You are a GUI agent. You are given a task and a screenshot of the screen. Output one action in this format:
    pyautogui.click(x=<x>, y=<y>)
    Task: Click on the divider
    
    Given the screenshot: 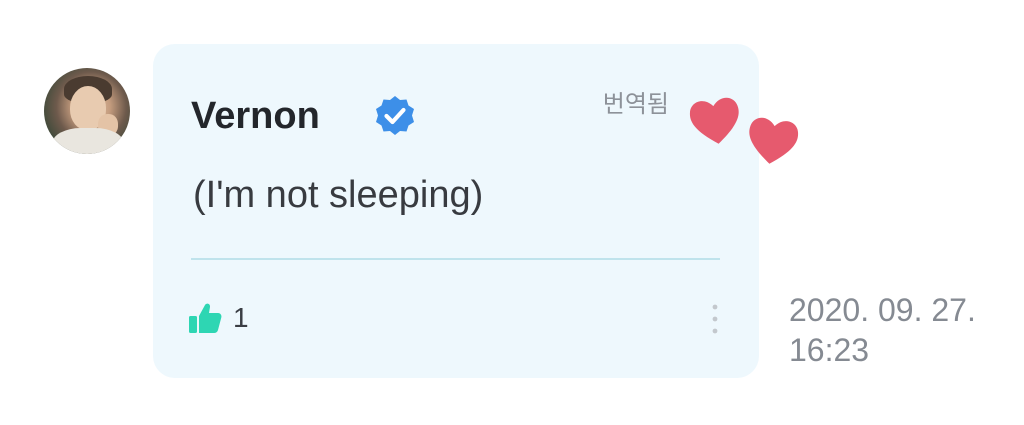 What is the action you would take?
    pyautogui.click(x=455, y=259)
    